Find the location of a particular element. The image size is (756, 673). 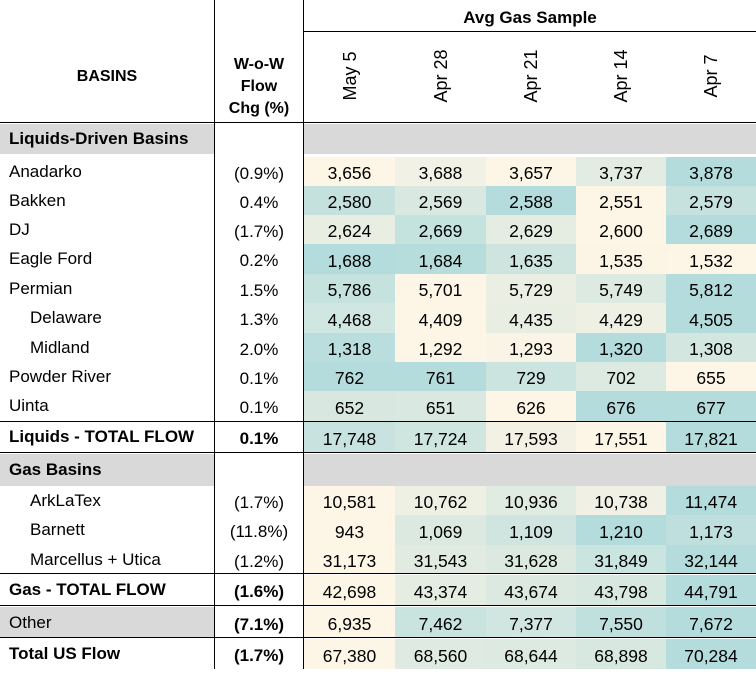

value-cell: 7,377 is located at coordinates (531, 622).